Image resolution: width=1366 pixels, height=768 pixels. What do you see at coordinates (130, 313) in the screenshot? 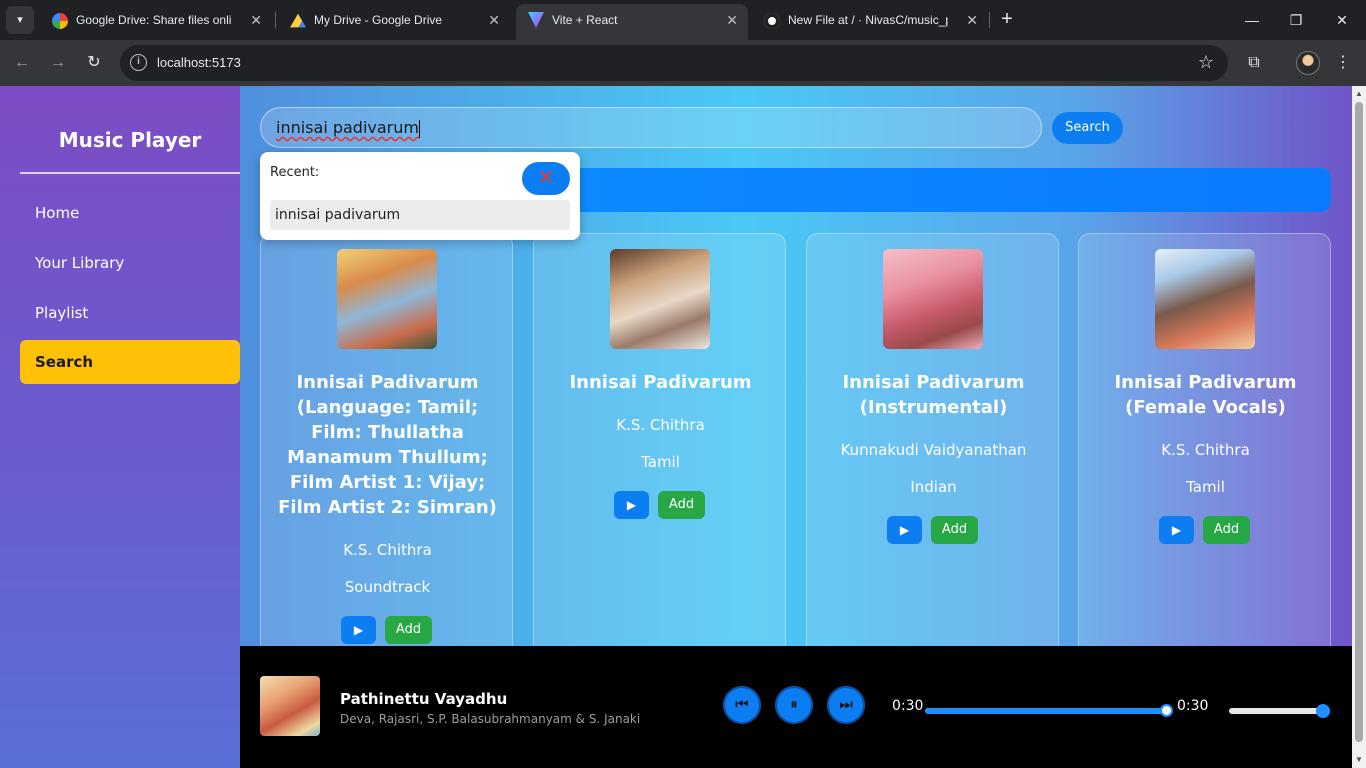
I see `sidebar-item-playlist: Playlist` at bounding box center [130, 313].